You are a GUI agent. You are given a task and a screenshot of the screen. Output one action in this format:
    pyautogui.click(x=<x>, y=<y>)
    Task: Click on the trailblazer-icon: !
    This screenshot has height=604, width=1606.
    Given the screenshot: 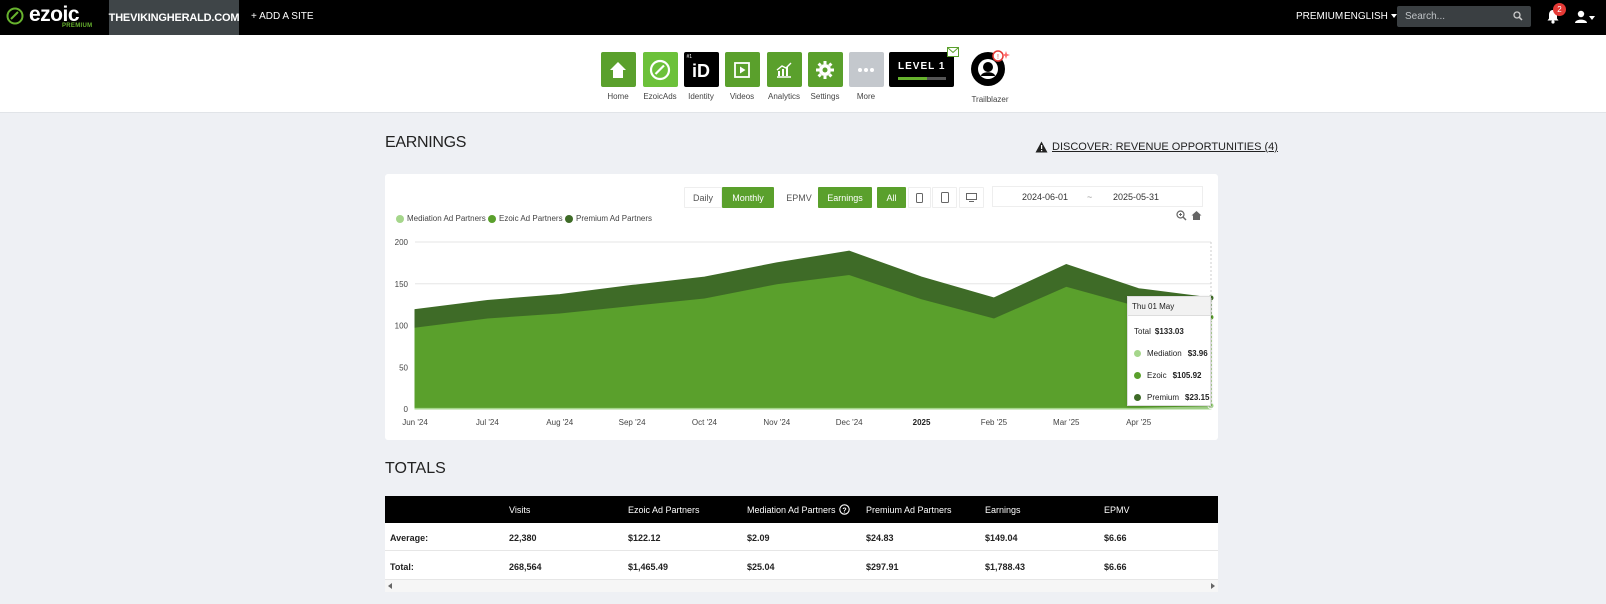 What is the action you would take?
    pyautogui.click(x=990, y=68)
    